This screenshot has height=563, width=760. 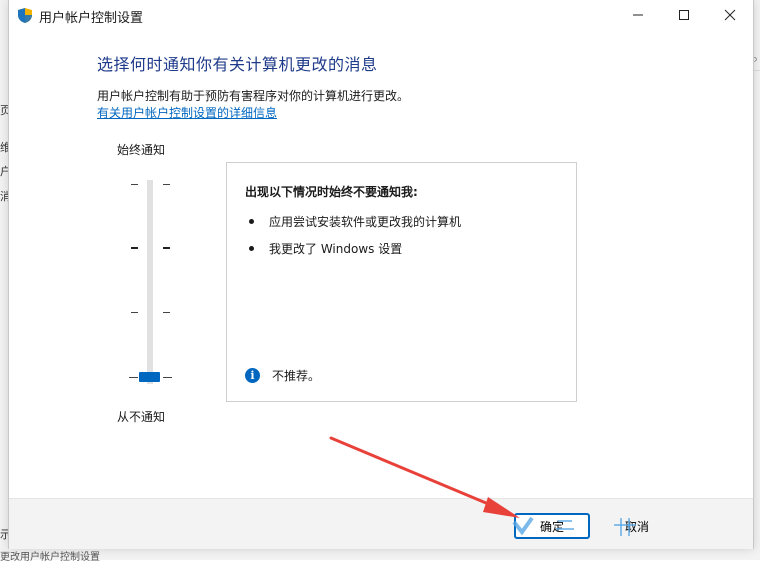 I want to click on description-text: 用户帐户控制有助于预防有害程序对你的计算机进行更改。, so click(x=253, y=96).